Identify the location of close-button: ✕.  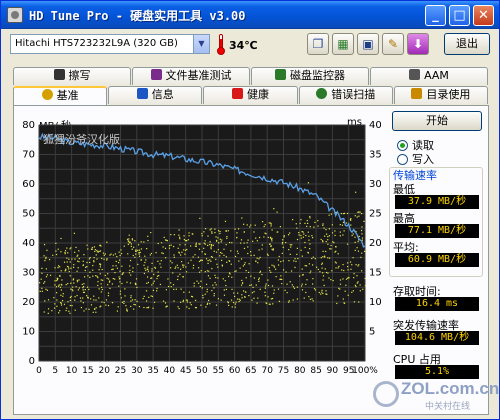
(483, 15).